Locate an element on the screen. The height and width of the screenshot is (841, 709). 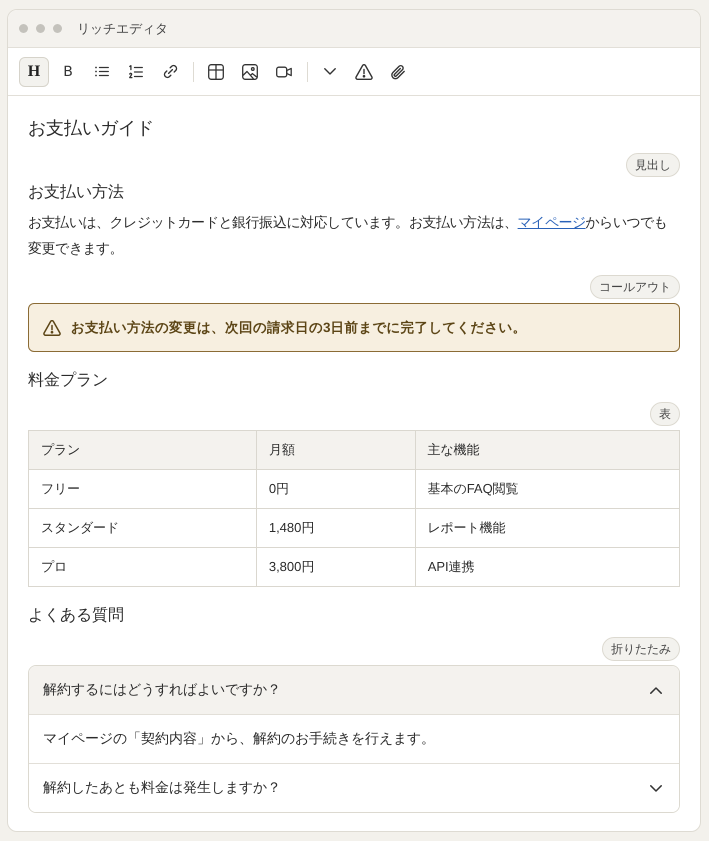
table-cell: 0円 is located at coordinates (336, 489).